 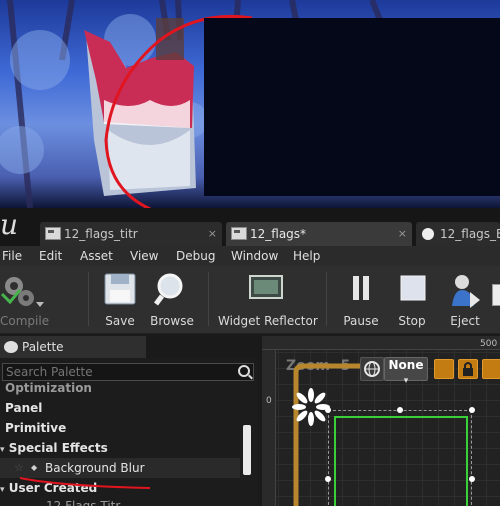 What do you see at coordinates (254, 256) in the screenshot?
I see `menu-window: Window` at bounding box center [254, 256].